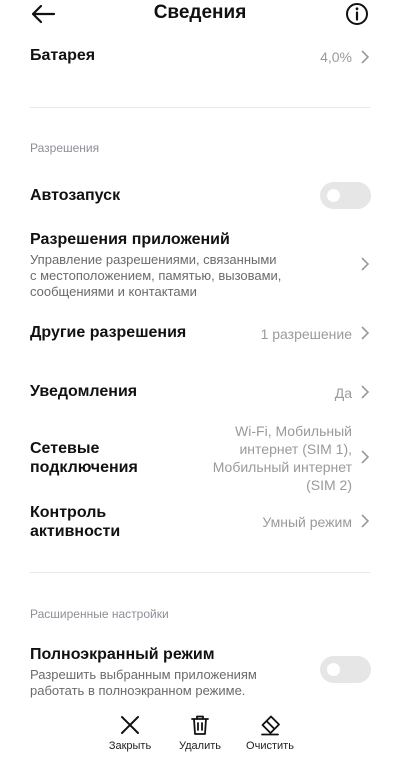  I want to click on activity-control-label: Контроль активности, so click(75, 522).